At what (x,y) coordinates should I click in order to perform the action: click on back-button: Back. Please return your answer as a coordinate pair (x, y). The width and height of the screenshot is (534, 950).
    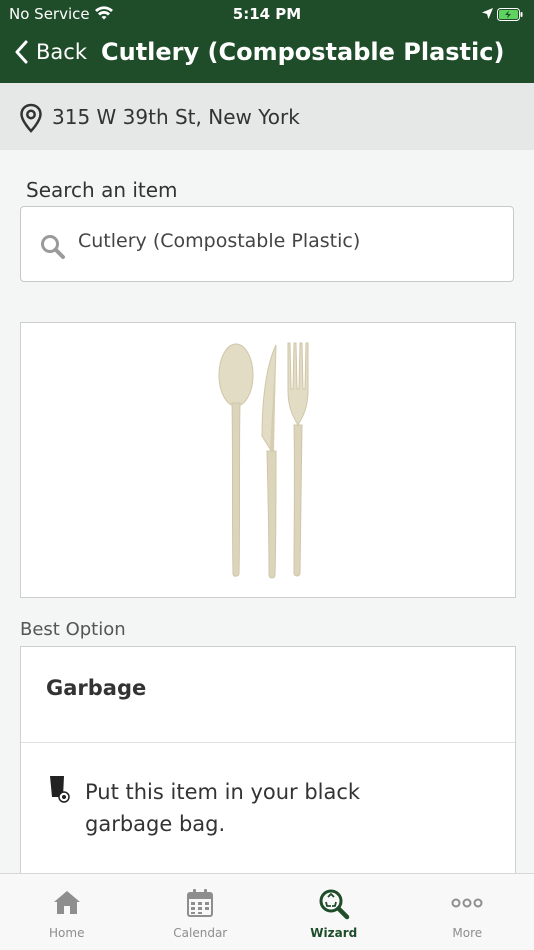
    Looking at the image, I should click on (50, 52).